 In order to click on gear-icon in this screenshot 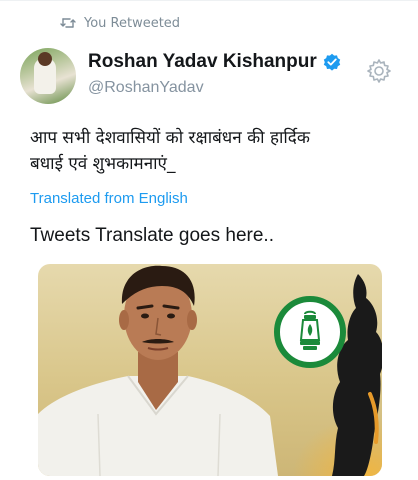, I will do `click(379, 71)`.